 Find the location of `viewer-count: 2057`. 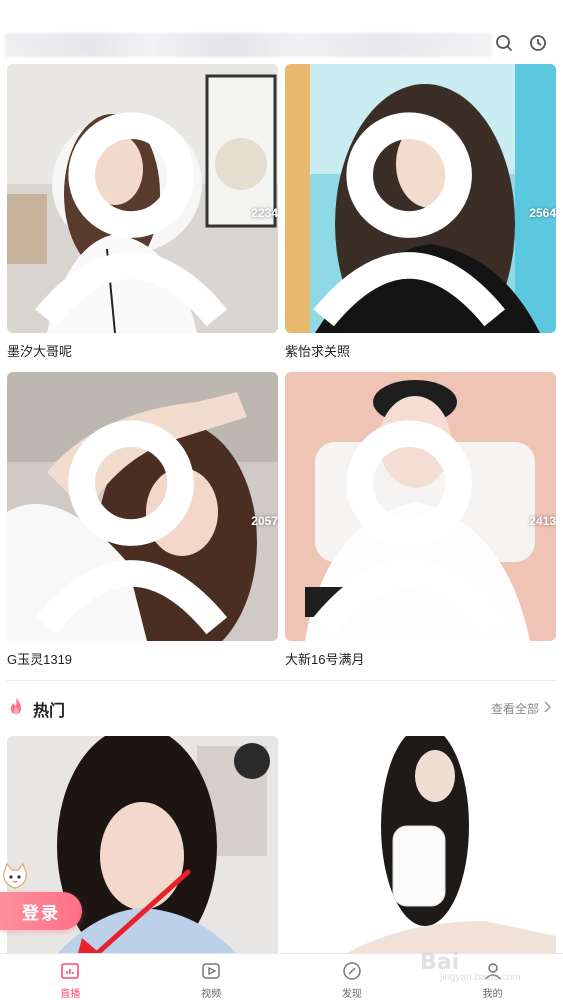

viewer-count: 2057 is located at coordinates (147, 521).